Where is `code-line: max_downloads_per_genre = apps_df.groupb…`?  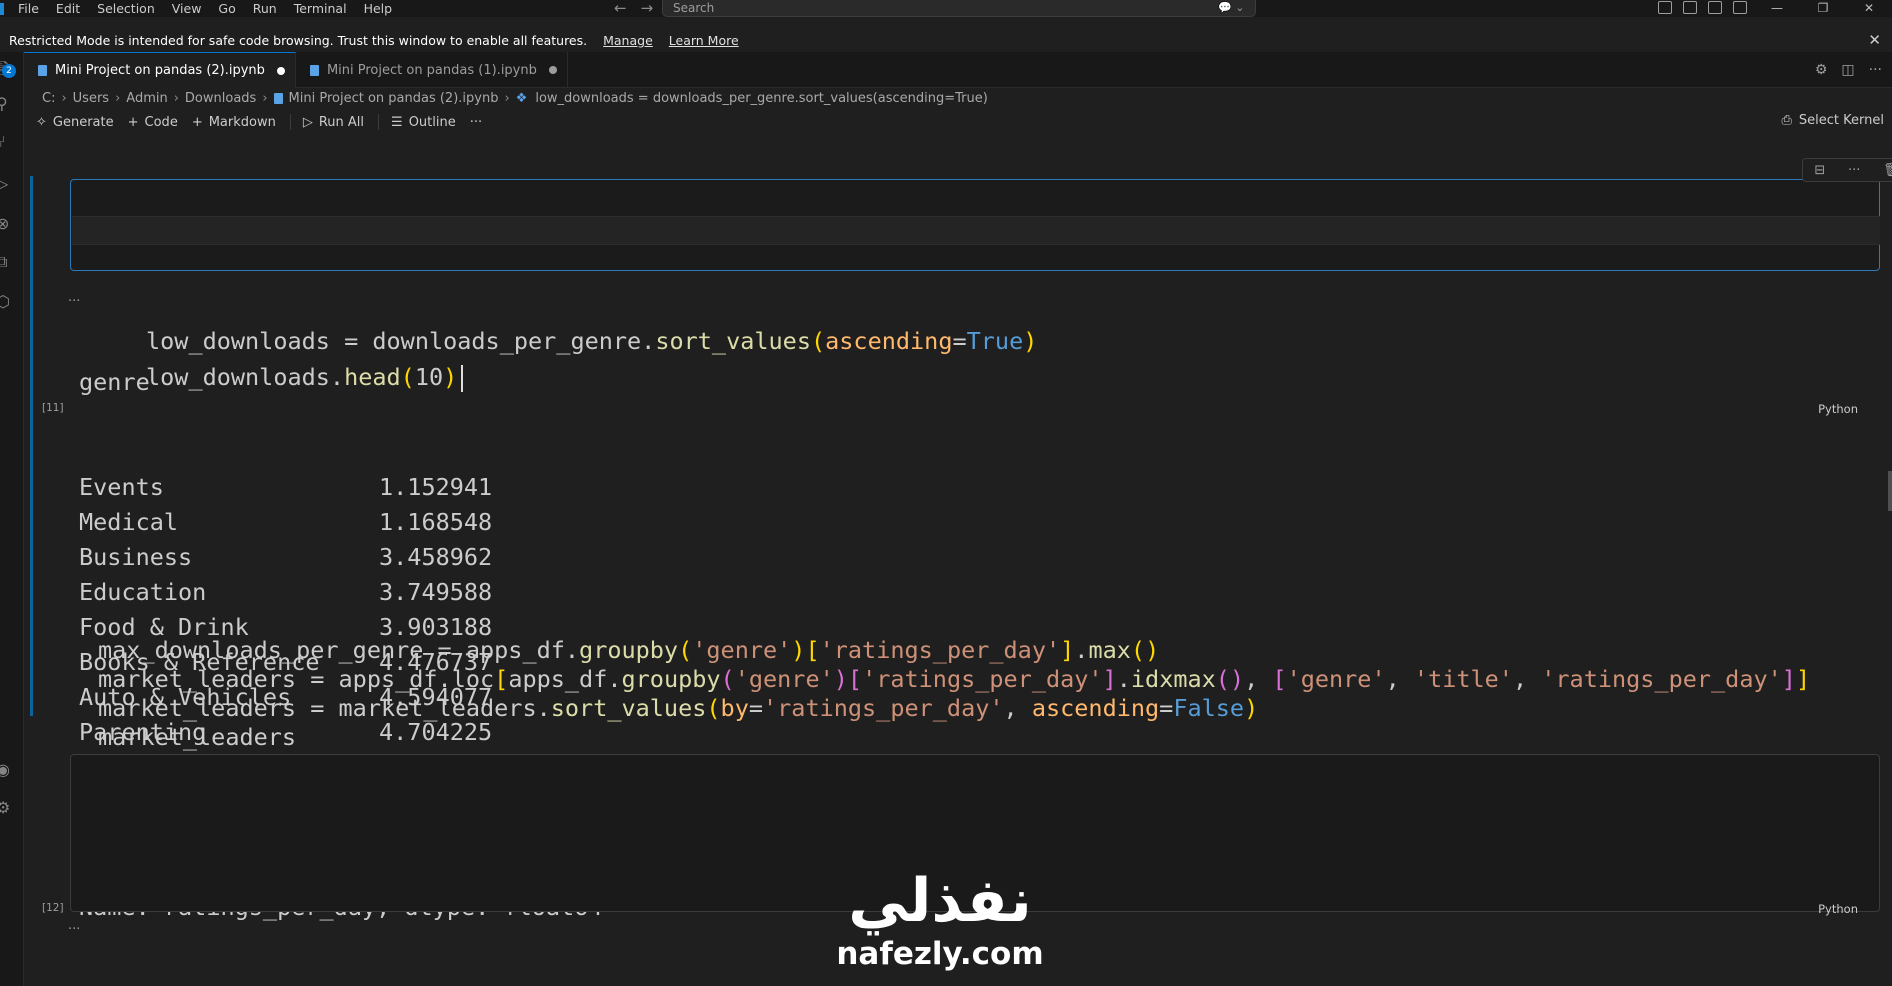
code-line: max_downloads_per_genre = apps_df.groupb… is located at coordinates (628, 650).